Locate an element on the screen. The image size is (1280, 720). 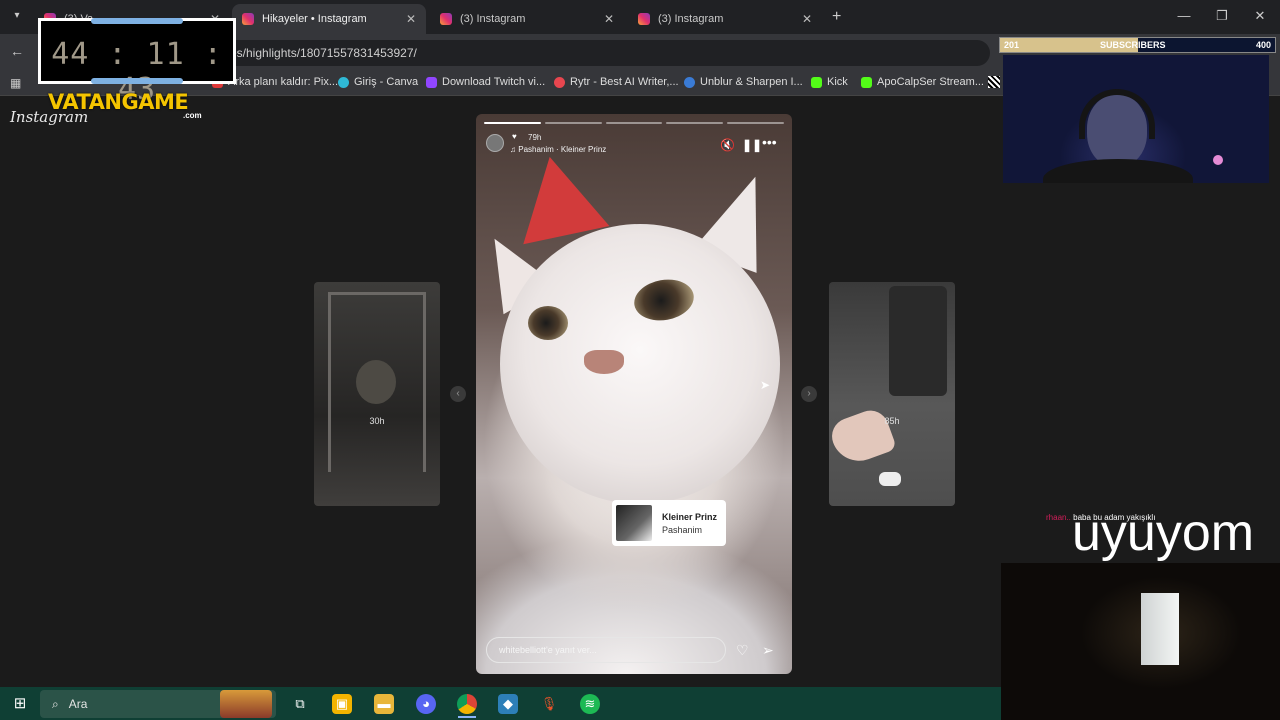
shoe-image is located at coordinates (890, 479).